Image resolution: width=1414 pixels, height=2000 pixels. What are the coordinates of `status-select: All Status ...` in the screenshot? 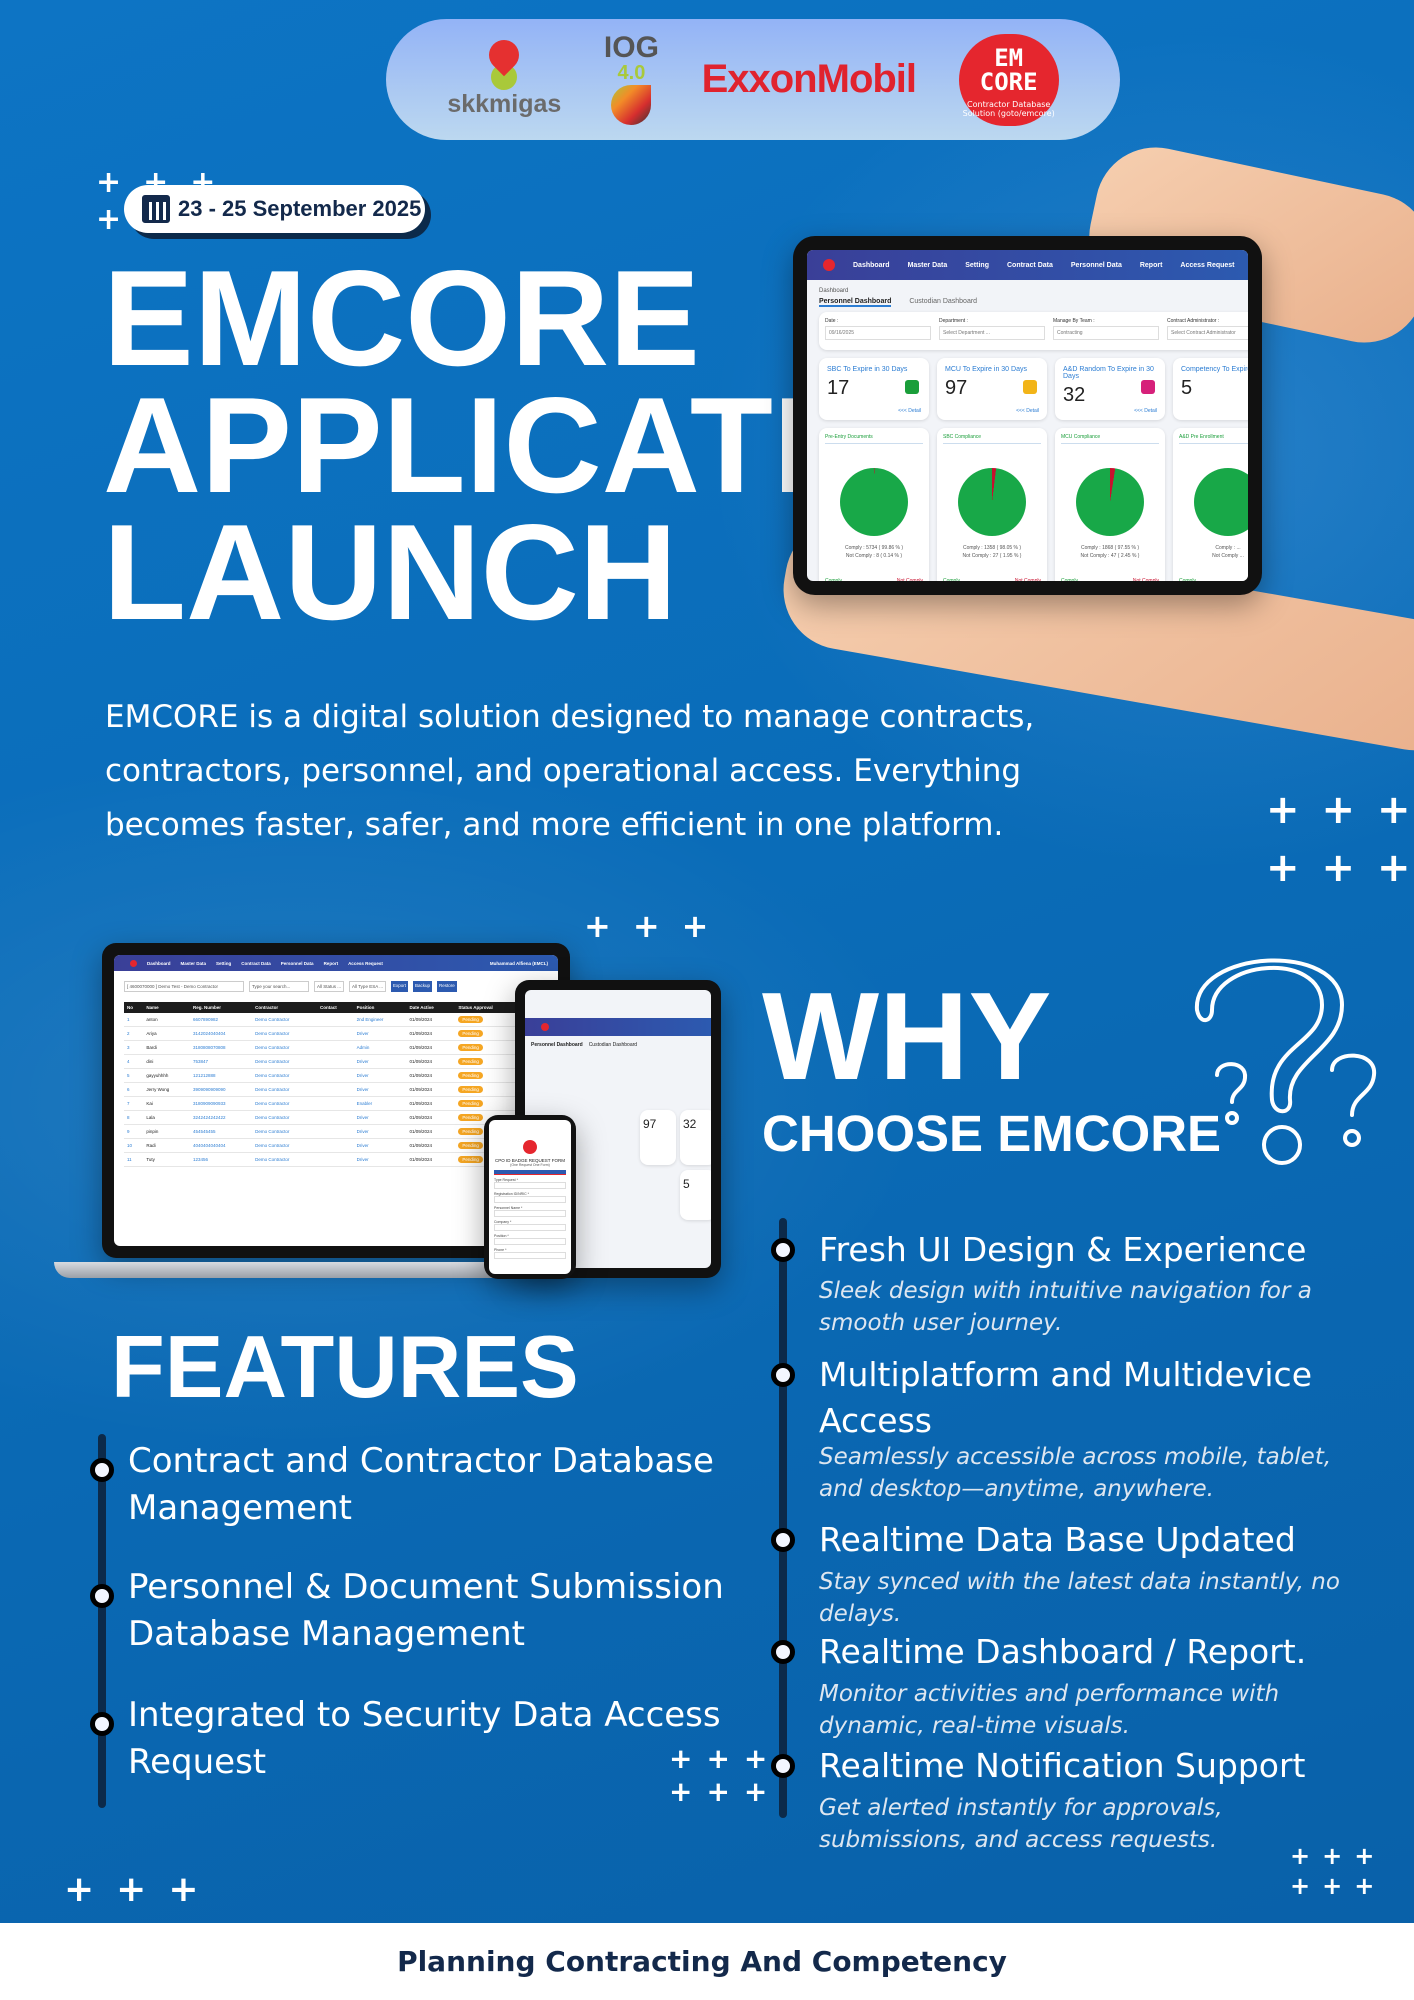 It's located at (329, 986).